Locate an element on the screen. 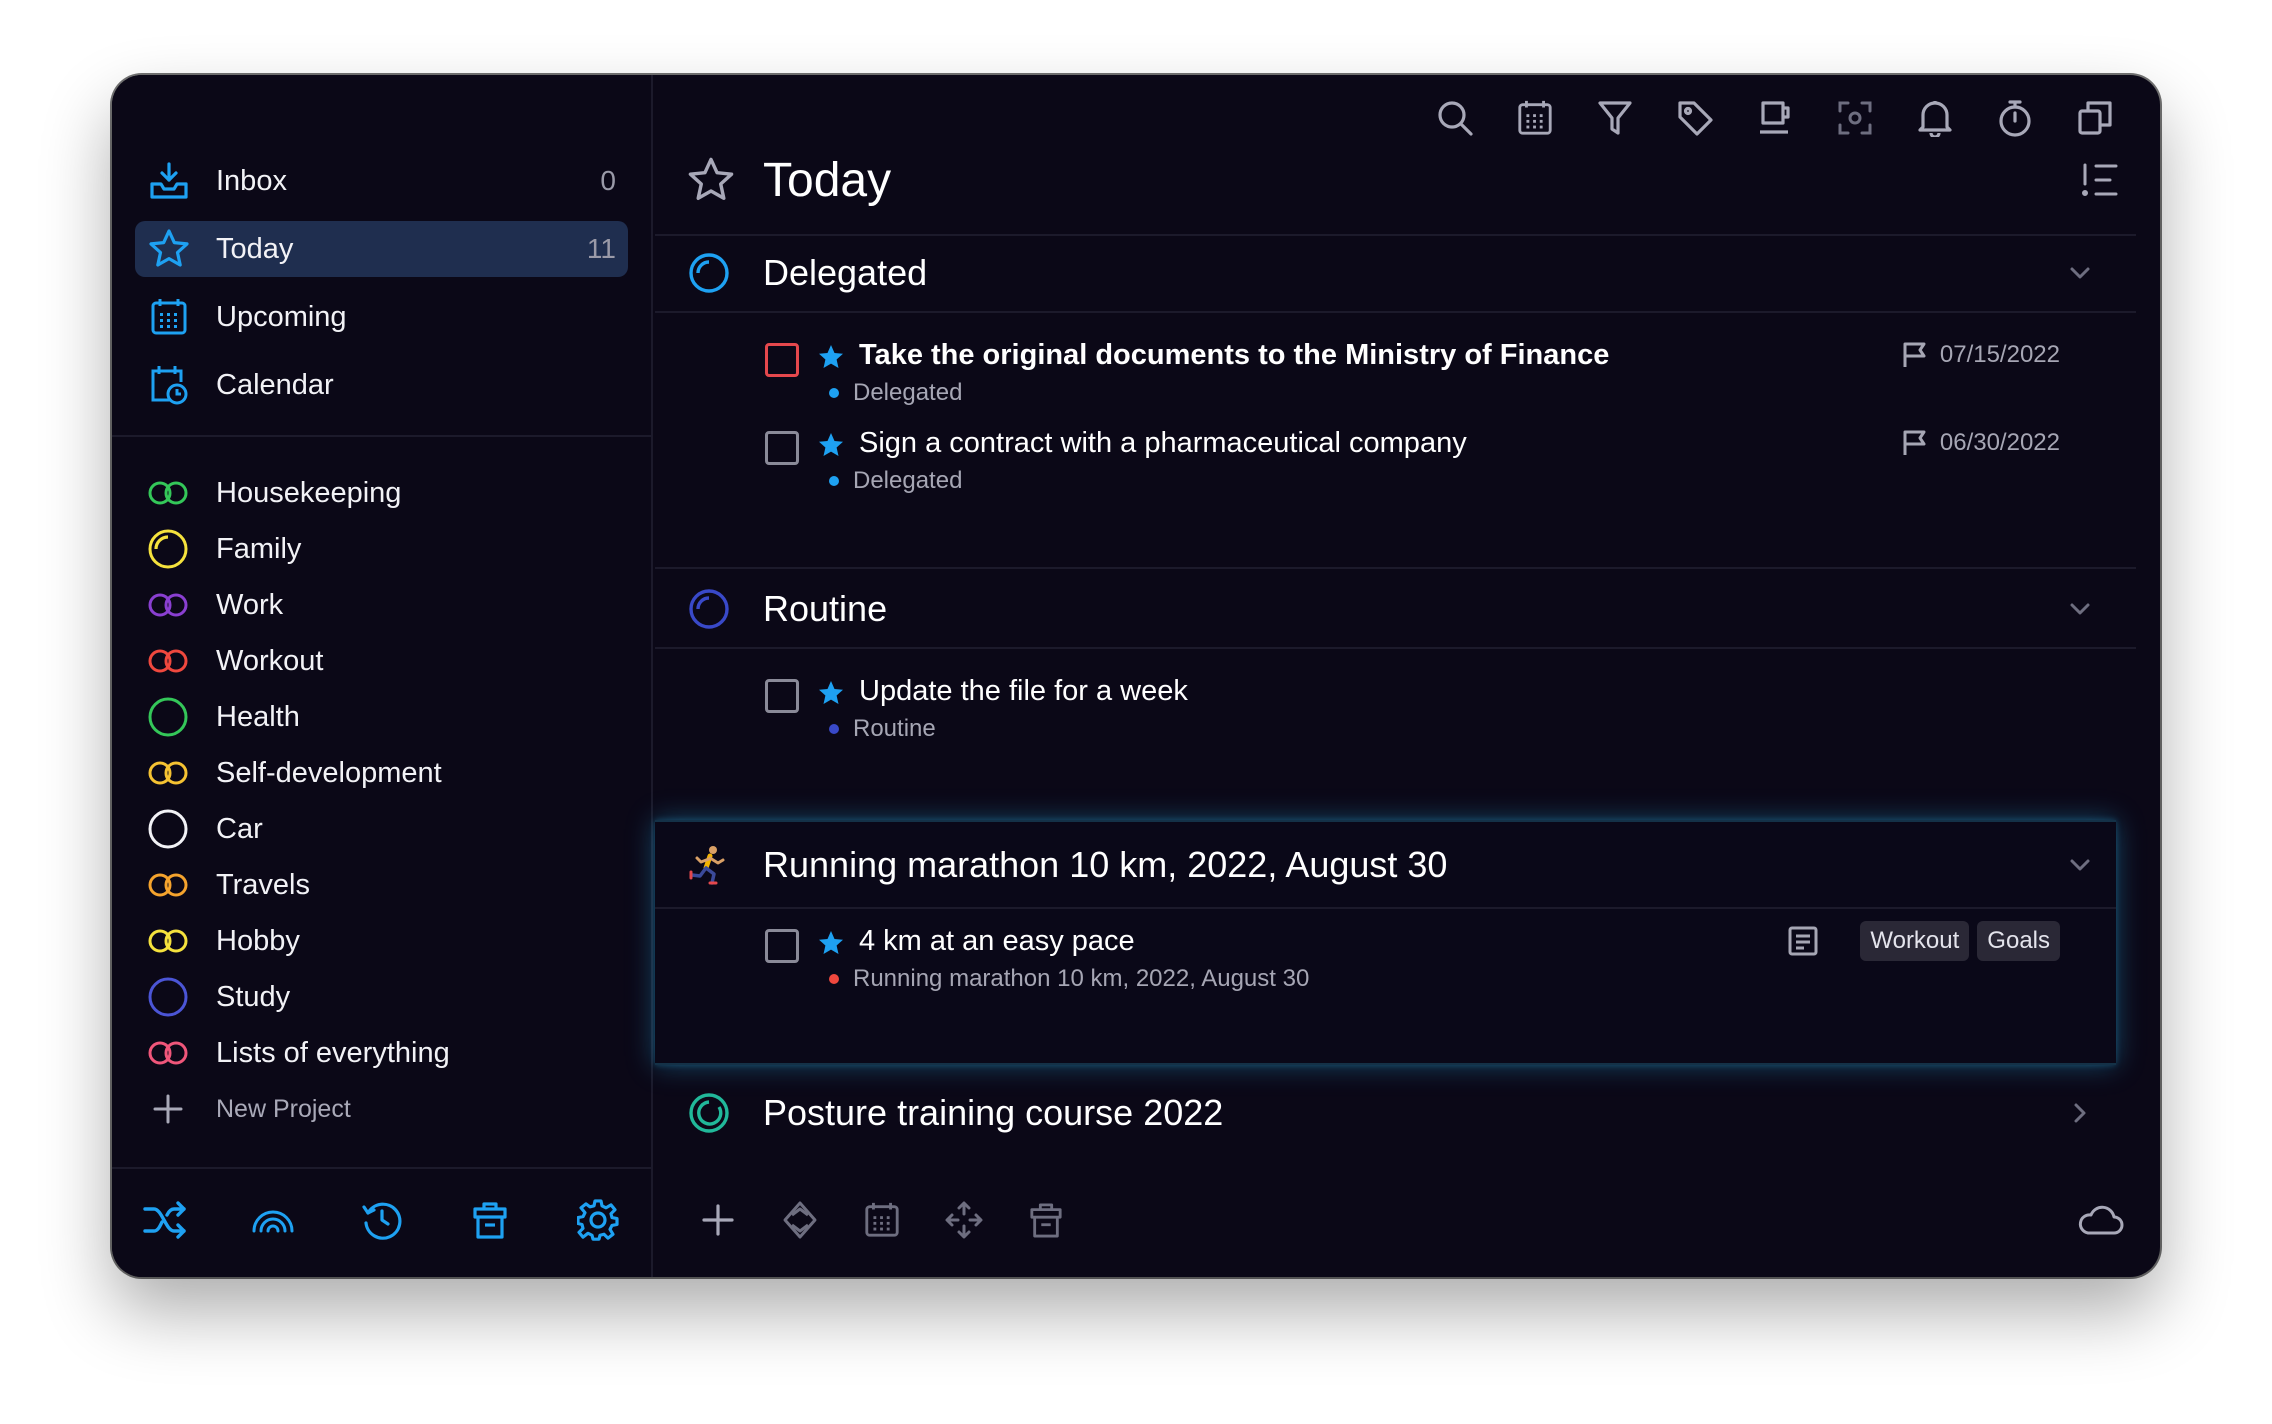 The image size is (2272, 1424). group-header-delegated: Delegated is located at coordinates (1391, 273).